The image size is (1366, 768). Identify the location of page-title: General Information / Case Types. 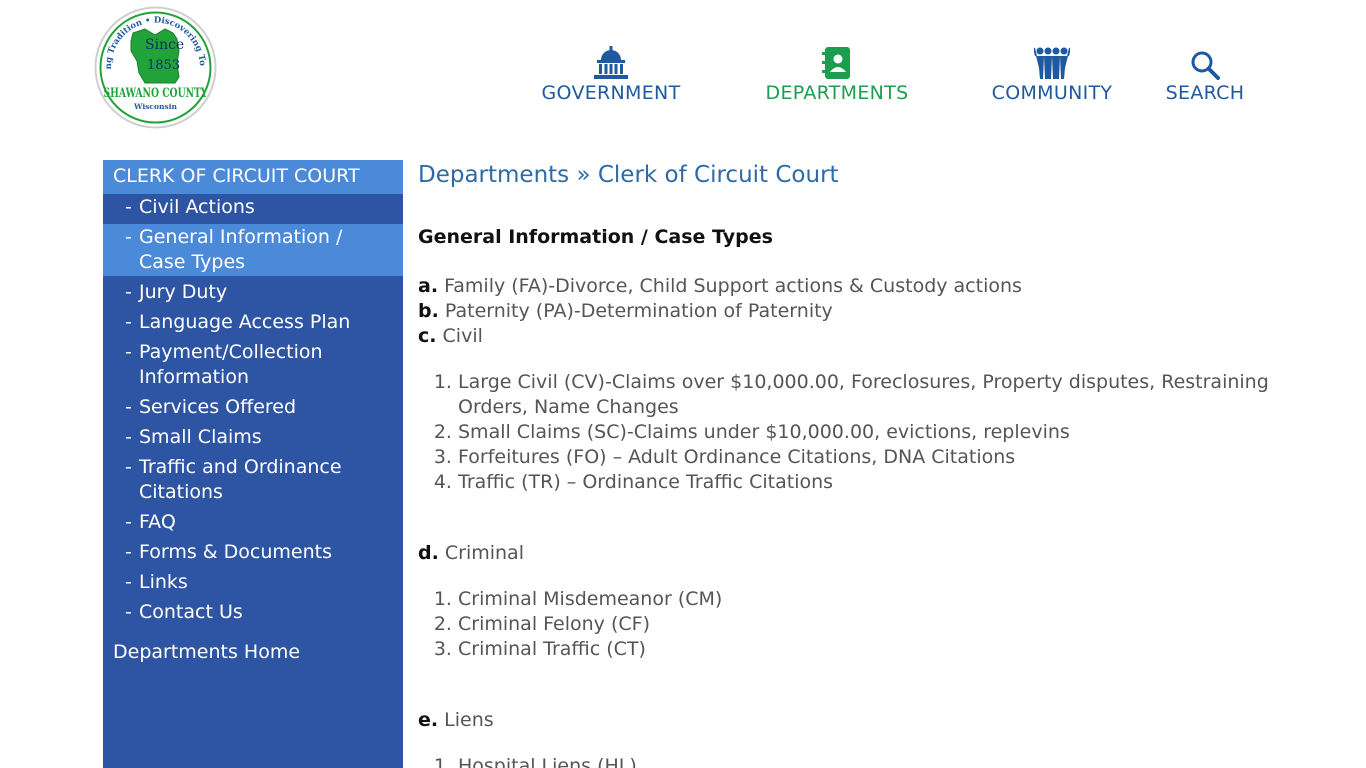
(595, 237).